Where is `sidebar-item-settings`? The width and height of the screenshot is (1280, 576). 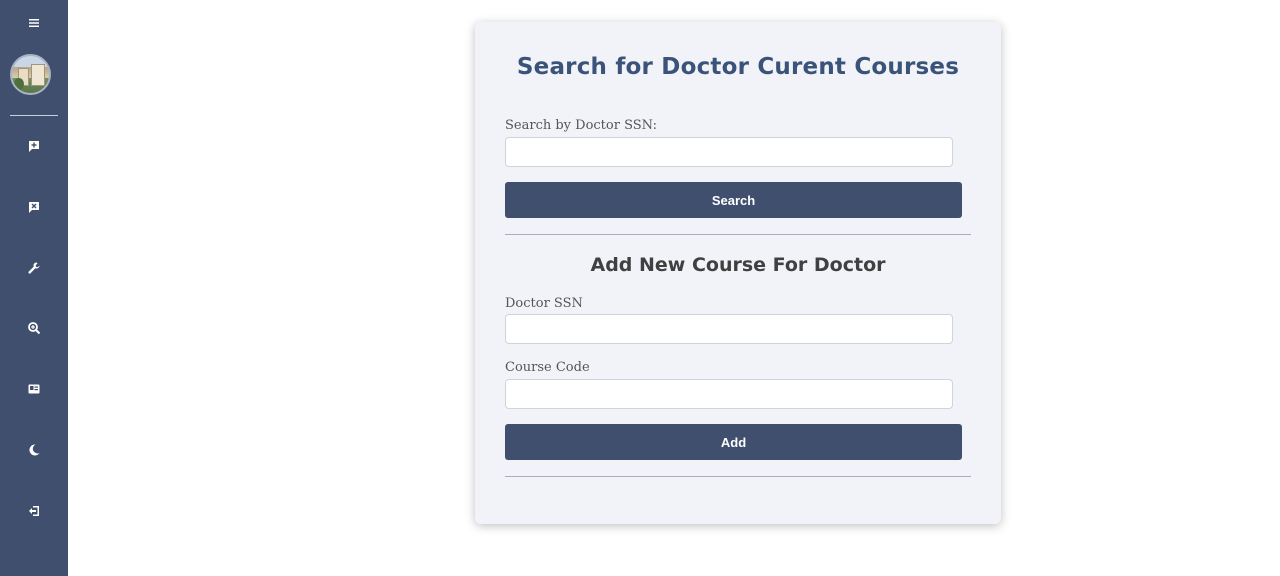
sidebar-item-settings is located at coordinates (34, 268).